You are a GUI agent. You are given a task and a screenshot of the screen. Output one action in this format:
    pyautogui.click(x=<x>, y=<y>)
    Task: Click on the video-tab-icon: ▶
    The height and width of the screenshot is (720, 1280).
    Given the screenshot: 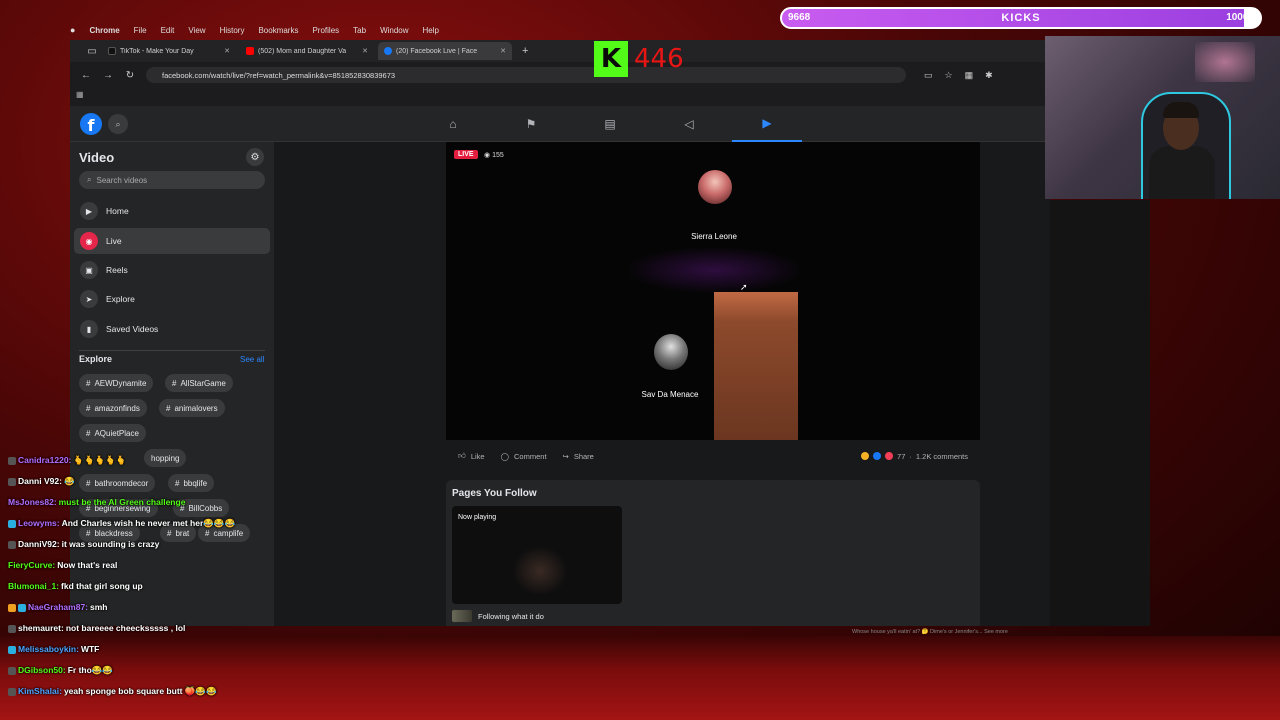 What is the action you would take?
    pyautogui.click(x=767, y=124)
    